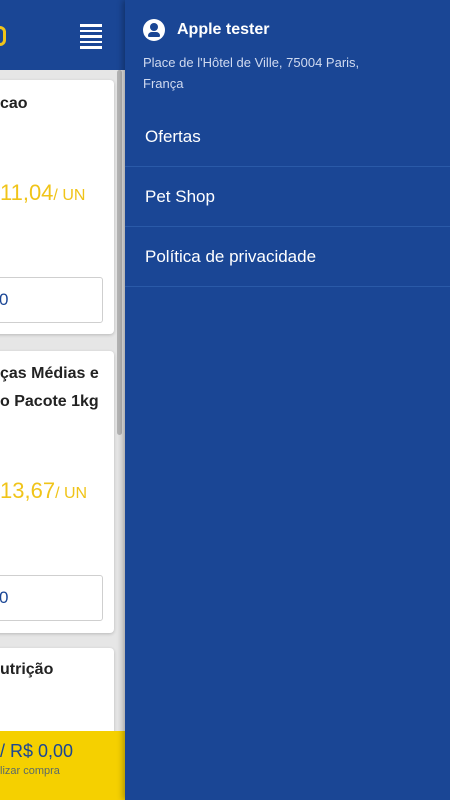 The height and width of the screenshot is (800, 450). Describe the element at coordinates (223, 29) in the screenshot. I see `user-name: Apple tester` at that location.